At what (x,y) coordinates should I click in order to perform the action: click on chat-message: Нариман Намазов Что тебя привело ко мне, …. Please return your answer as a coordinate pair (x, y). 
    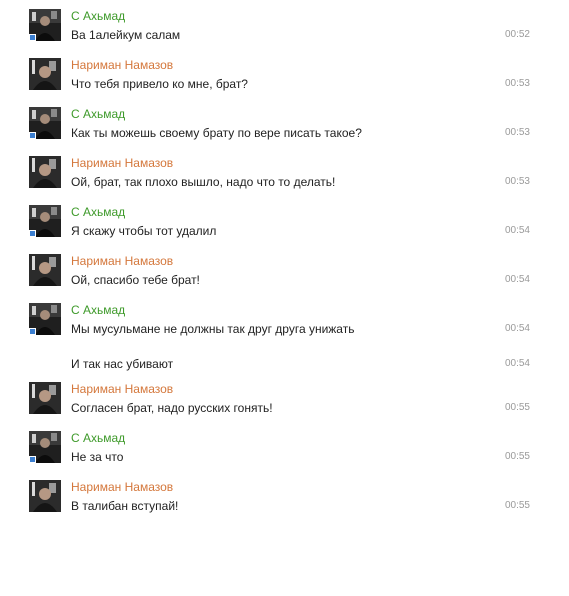
    Looking at the image, I should click on (284, 79).